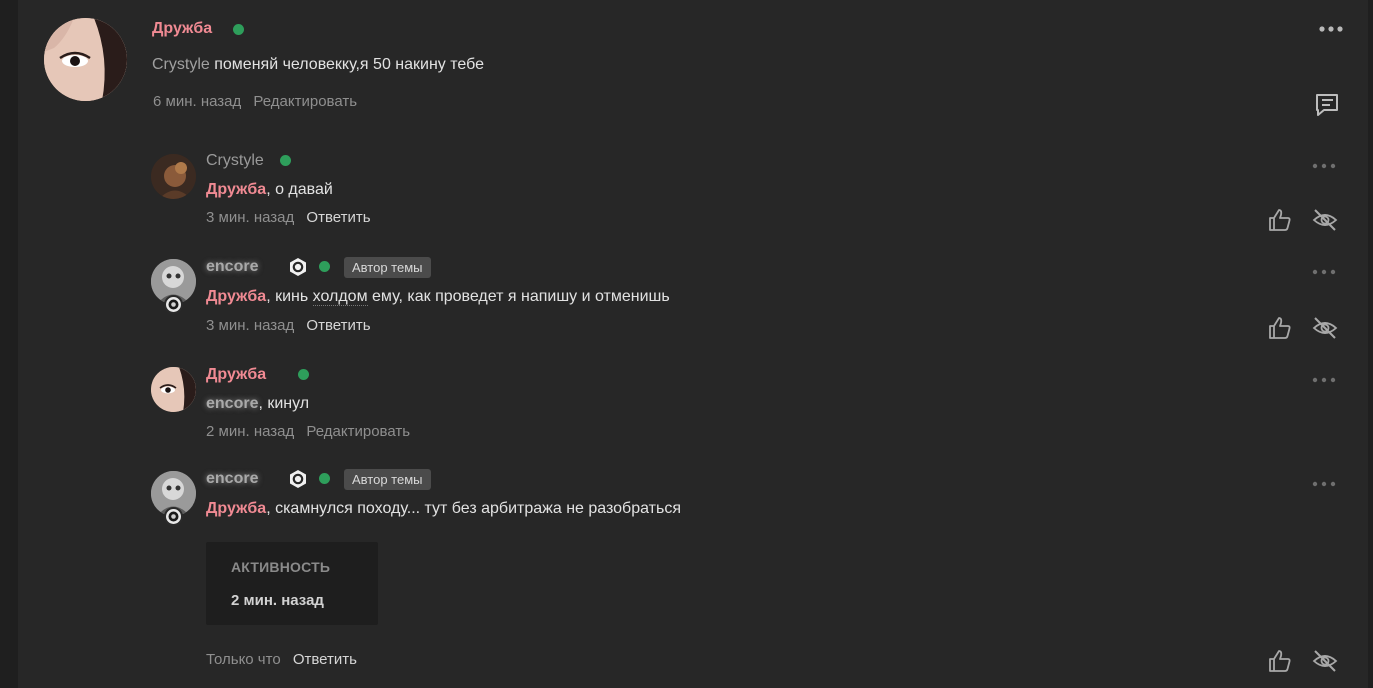  What do you see at coordinates (284, 403) in the screenshot?
I see `comment-body: , кинул` at bounding box center [284, 403].